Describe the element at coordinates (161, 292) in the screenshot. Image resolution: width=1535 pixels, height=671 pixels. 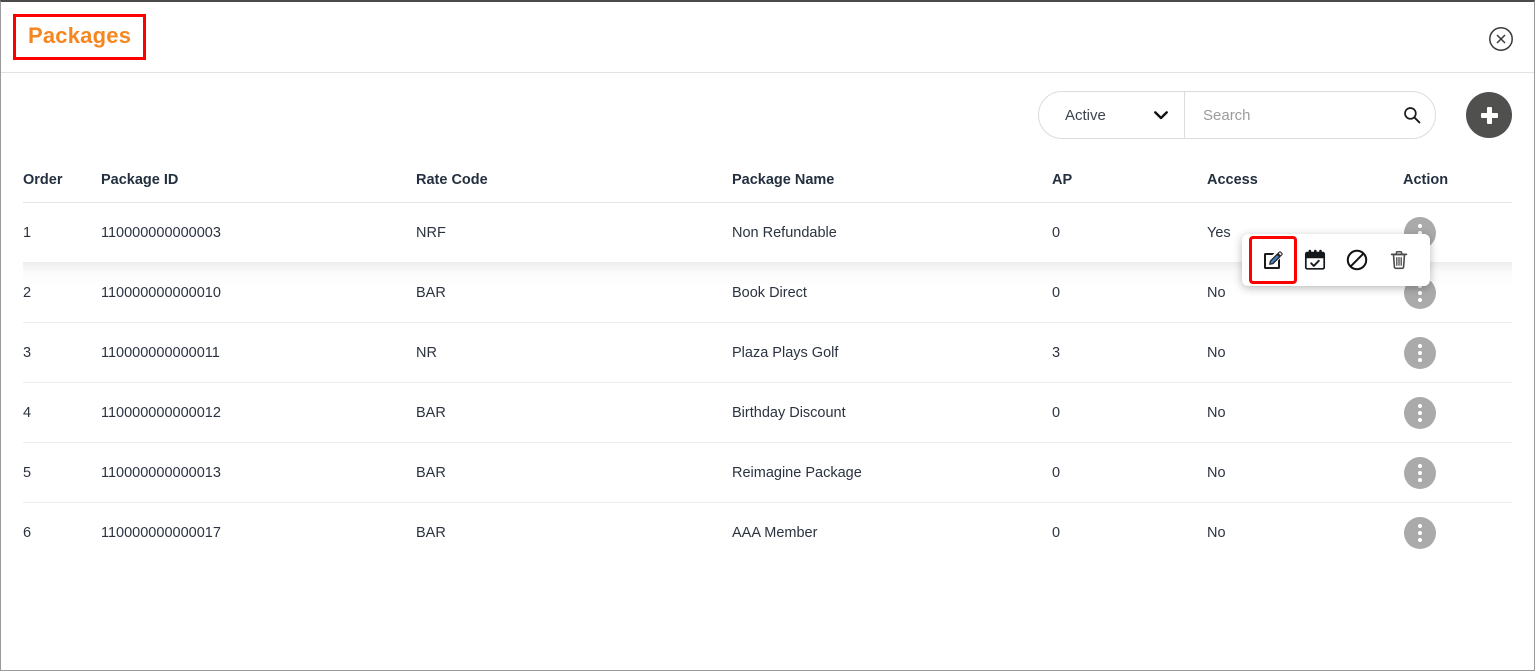
I see `cell-package-id: 110000000000010` at that location.